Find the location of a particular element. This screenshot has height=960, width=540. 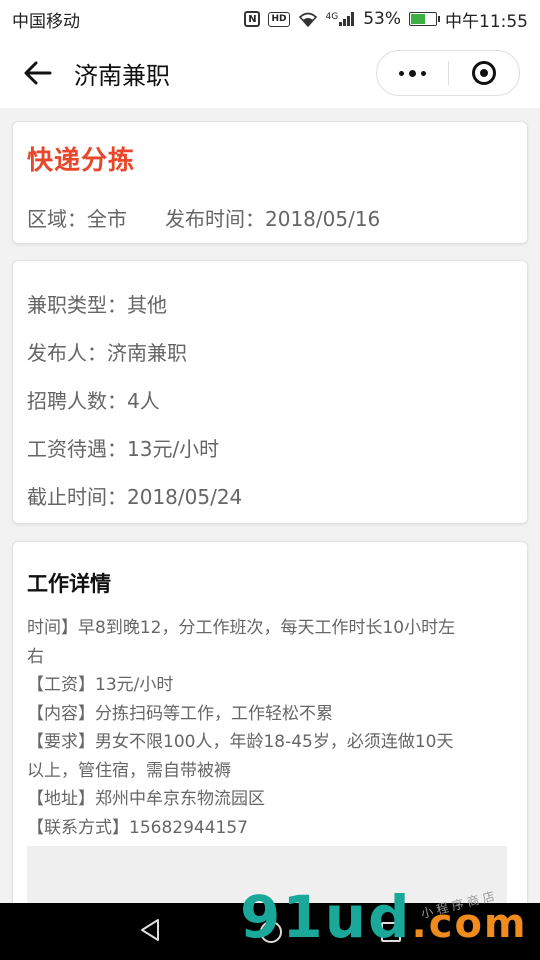

hd-icon: HD is located at coordinates (279, 19).